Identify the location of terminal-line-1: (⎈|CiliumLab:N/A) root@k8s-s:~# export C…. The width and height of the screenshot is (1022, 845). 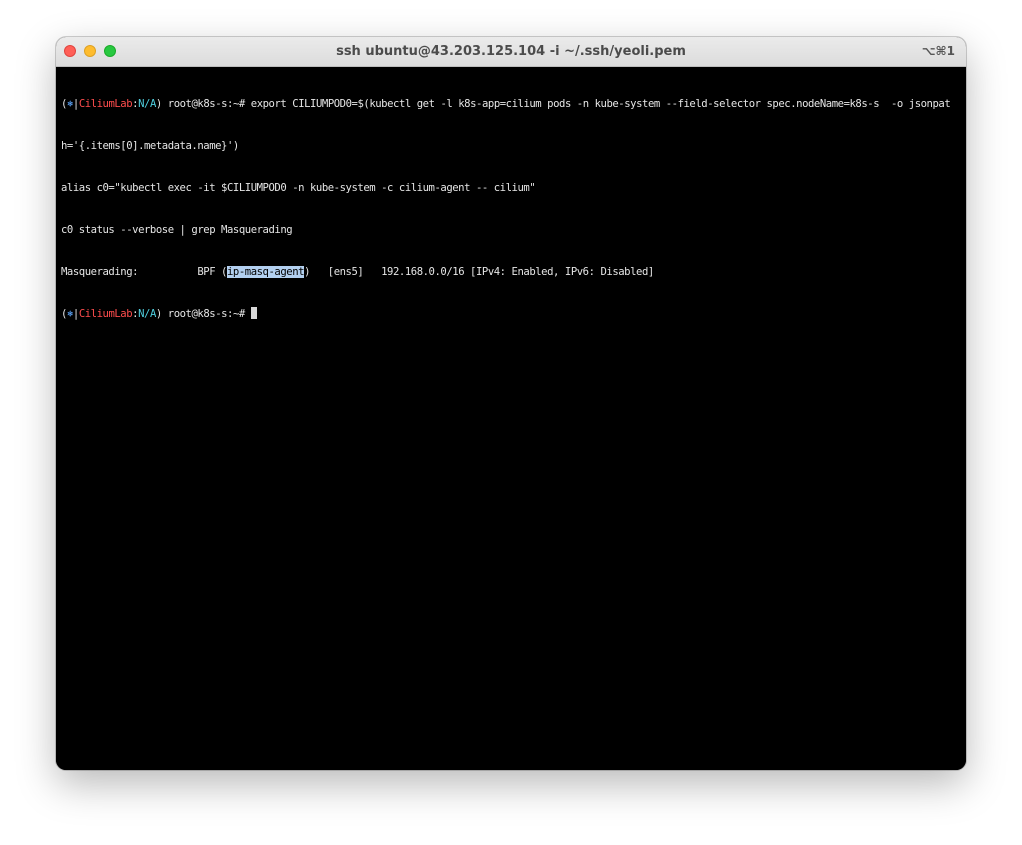
(511, 104).